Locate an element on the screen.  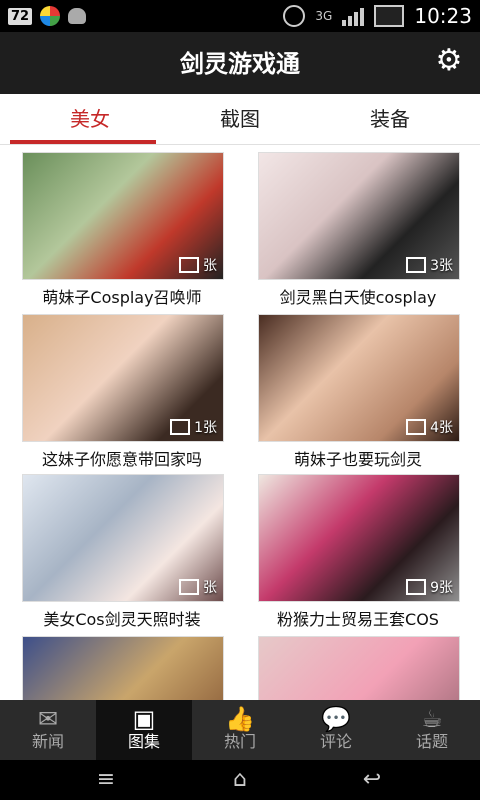
bottom-navigation: ✉ 新闻 ▣ 图集 👍 热门 💬 评论 ☕ 话题 is located at coordinates (240, 730).